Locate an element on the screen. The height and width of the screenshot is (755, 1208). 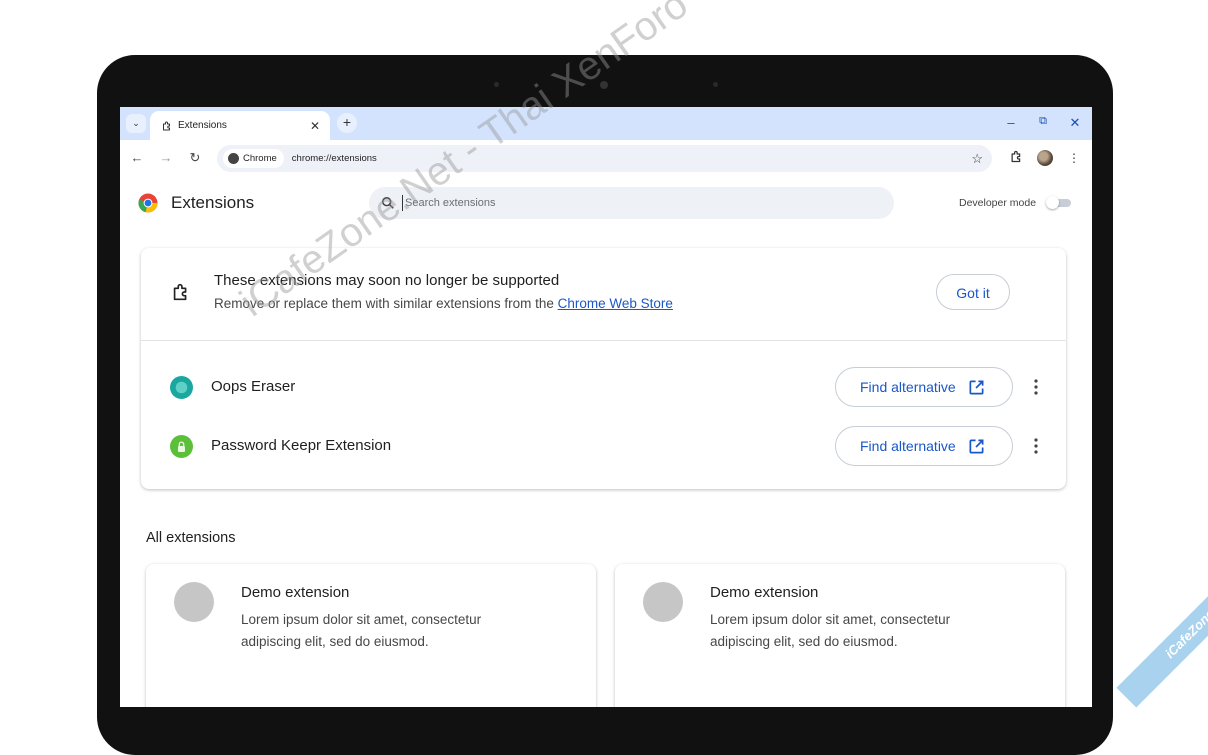
close-window-icon: ✕ is located at coordinates (1075, 123).